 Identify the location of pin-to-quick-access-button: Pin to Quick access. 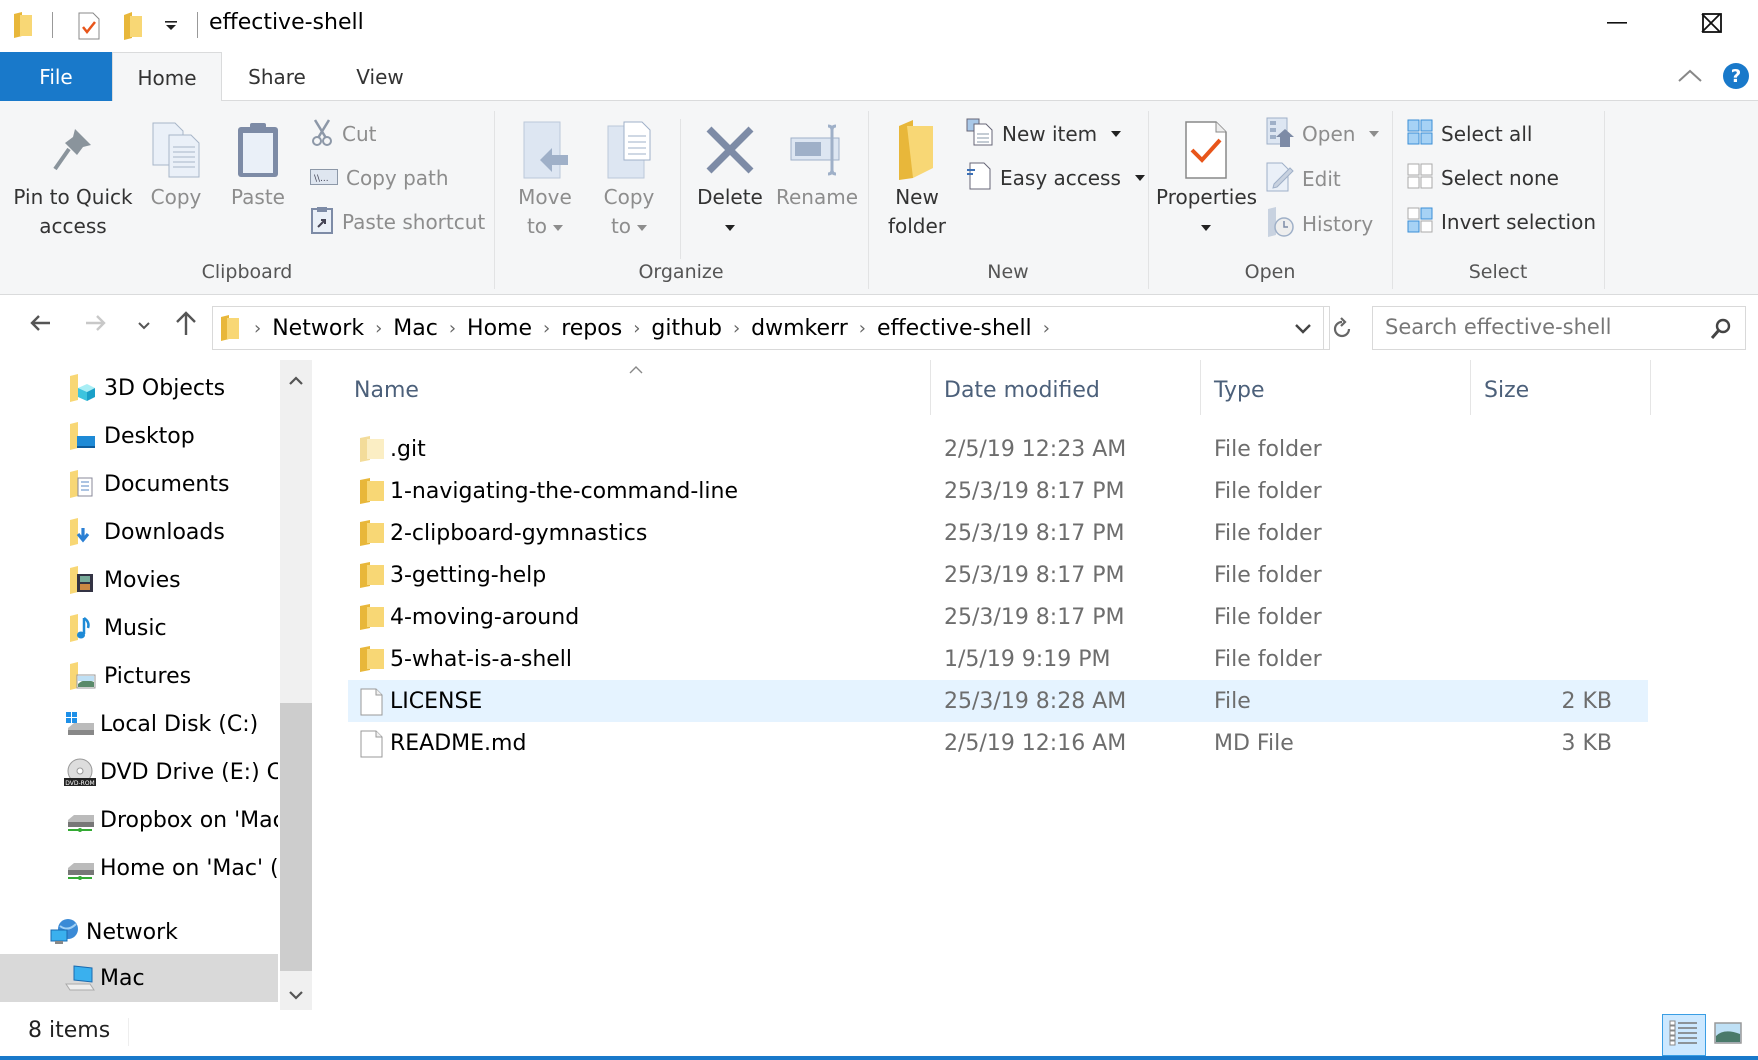
(73, 179).